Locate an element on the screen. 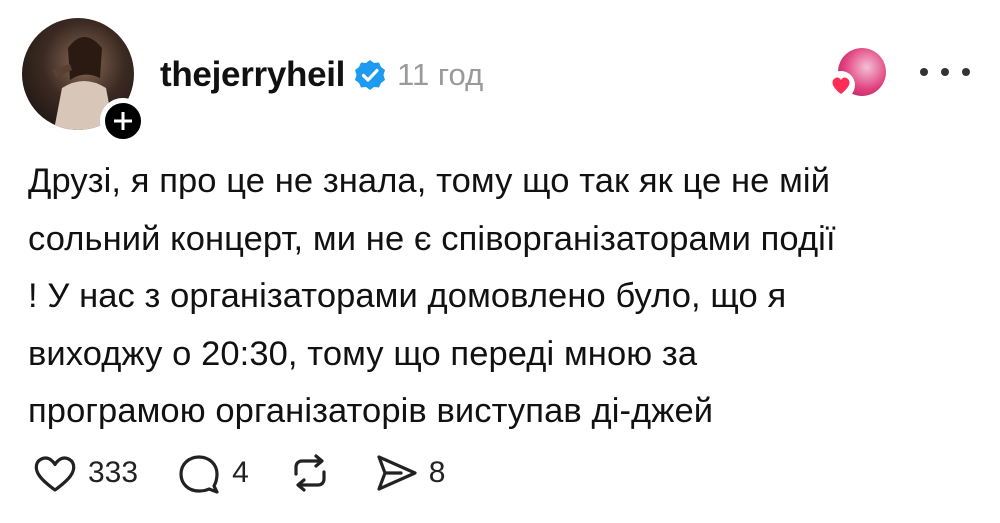 The height and width of the screenshot is (523, 1000). post-text-line: програмою організаторів виступав ді-джей is located at coordinates (371, 411).